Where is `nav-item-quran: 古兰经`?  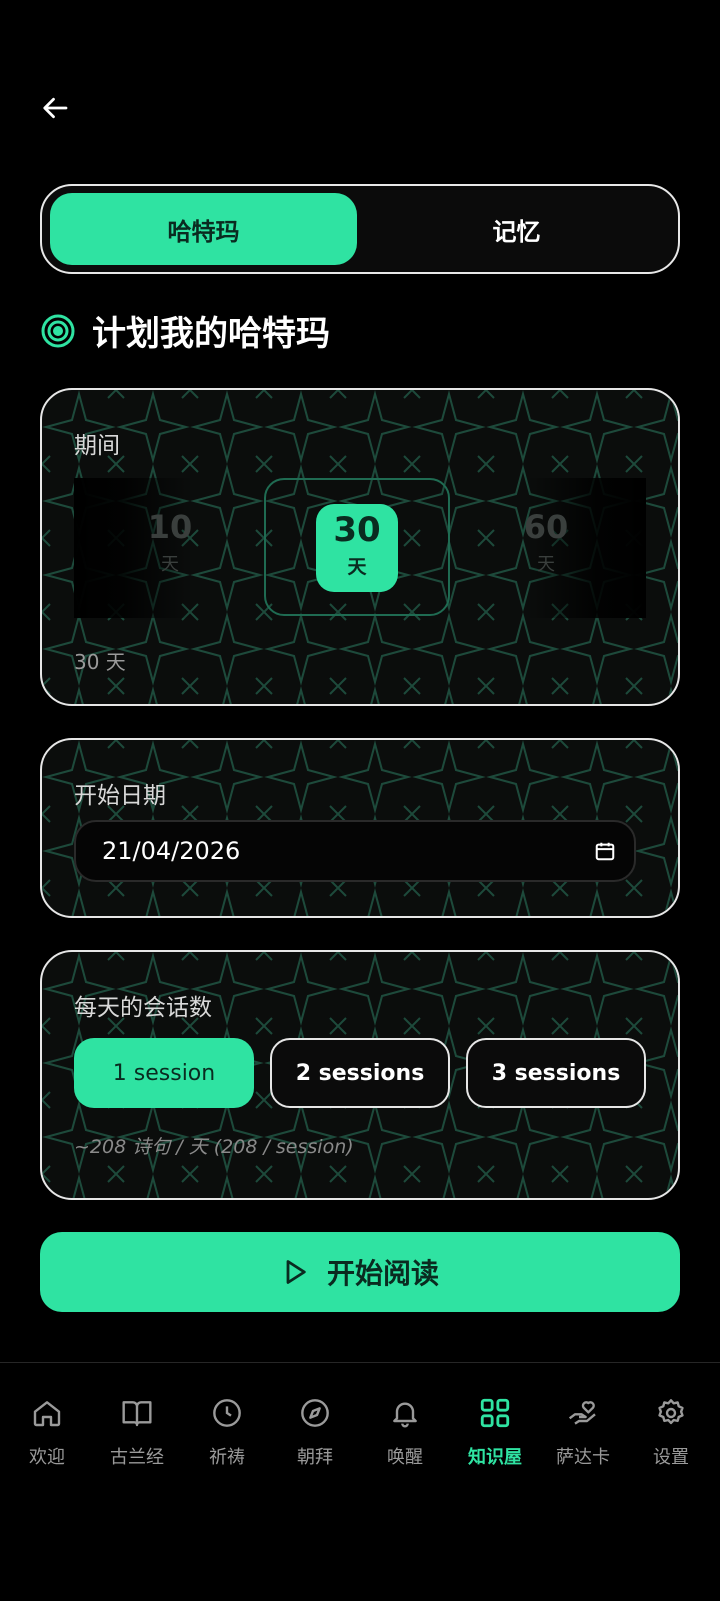
nav-item-quran: 古兰经 is located at coordinates (137, 1431).